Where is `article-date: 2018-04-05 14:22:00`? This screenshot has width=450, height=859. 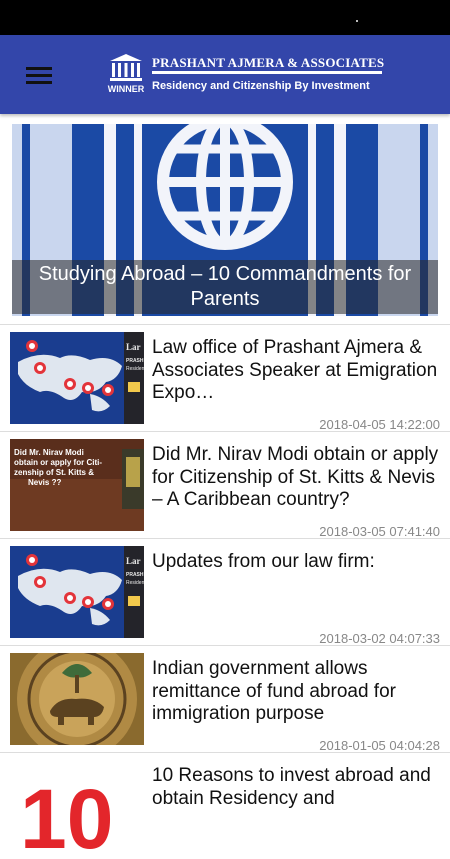 article-date: 2018-04-05 14:22:00 is located at coordinates (379, 424).